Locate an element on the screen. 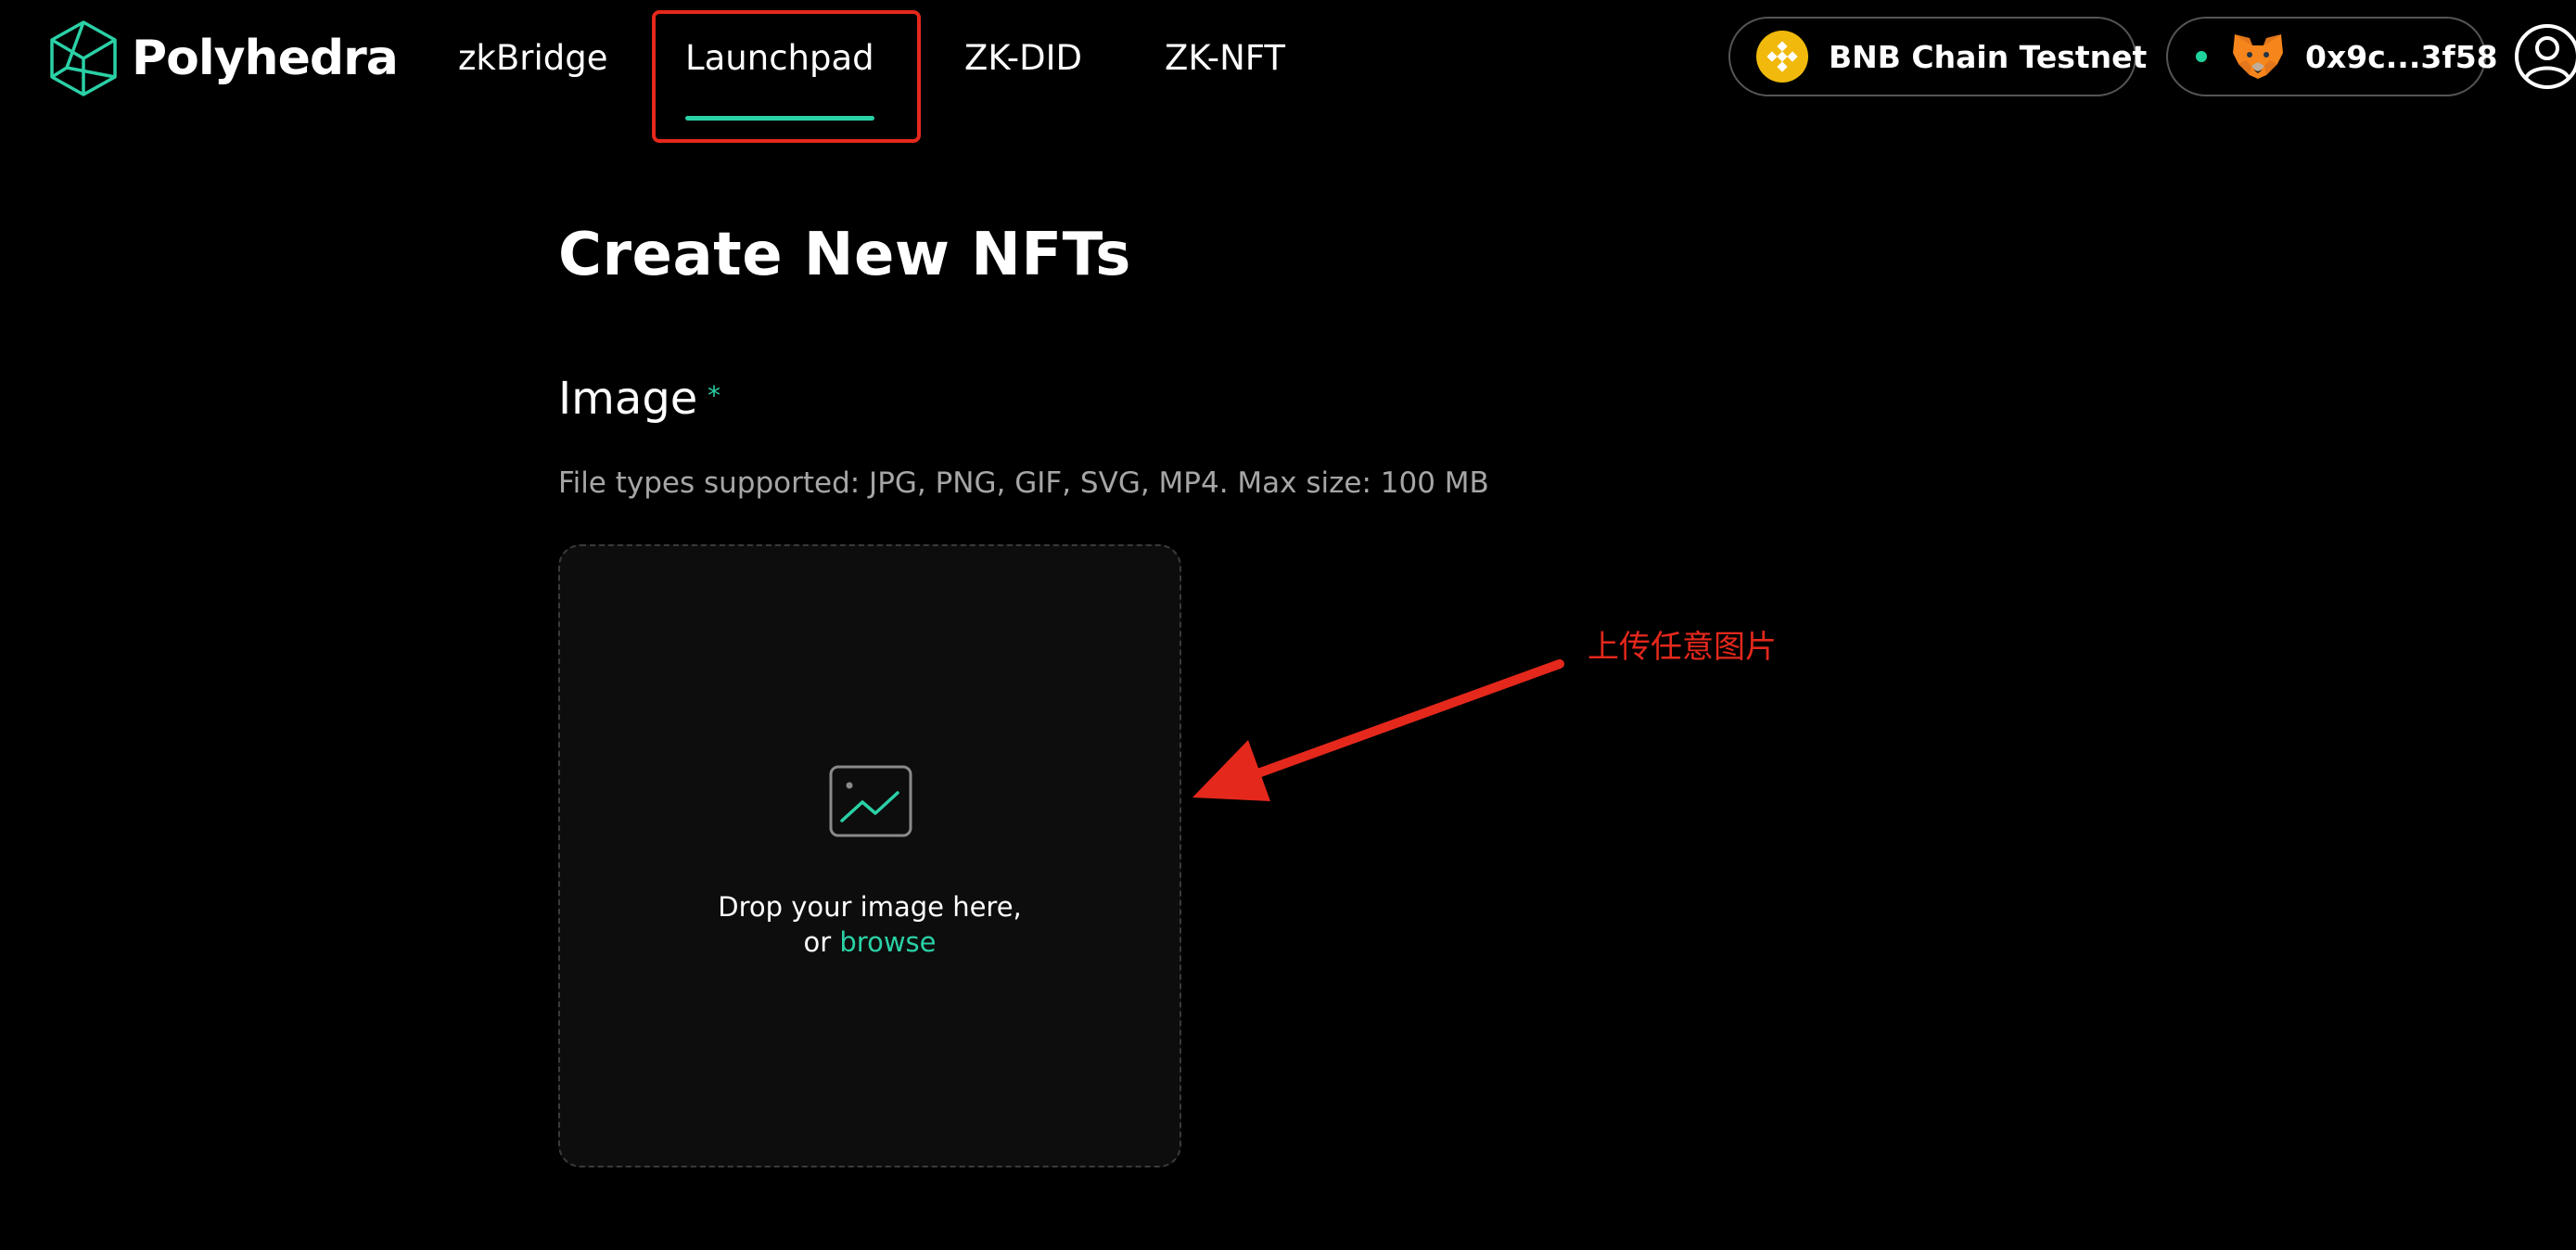  nav-item-label: zkBridge is located at coordinates (533, 57).